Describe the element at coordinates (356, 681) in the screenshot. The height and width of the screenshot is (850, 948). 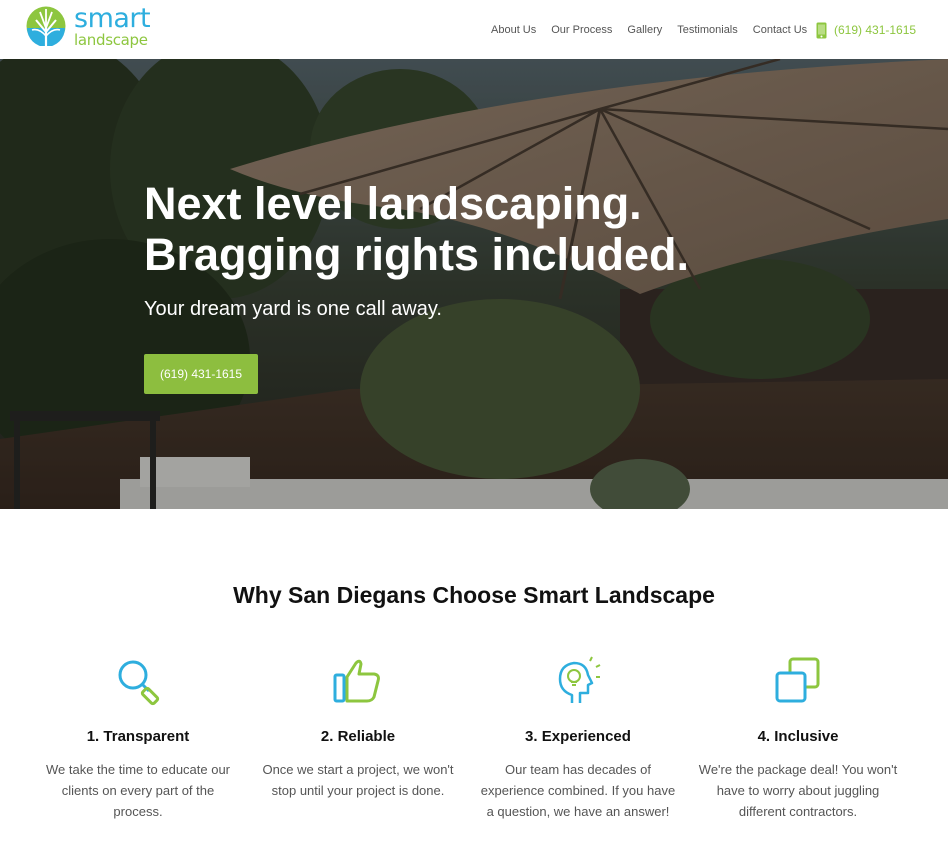
I see `thumbs-up-icon` at that location.